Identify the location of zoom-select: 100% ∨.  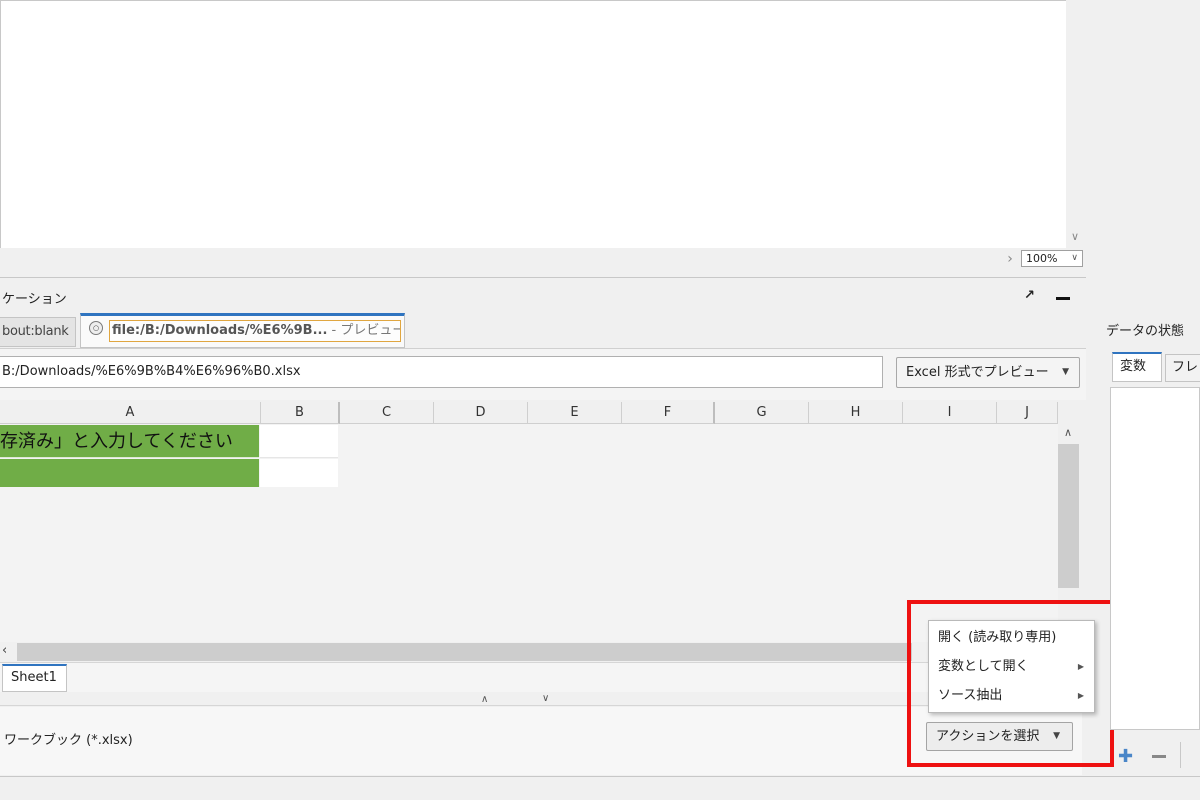
(1052, 258).